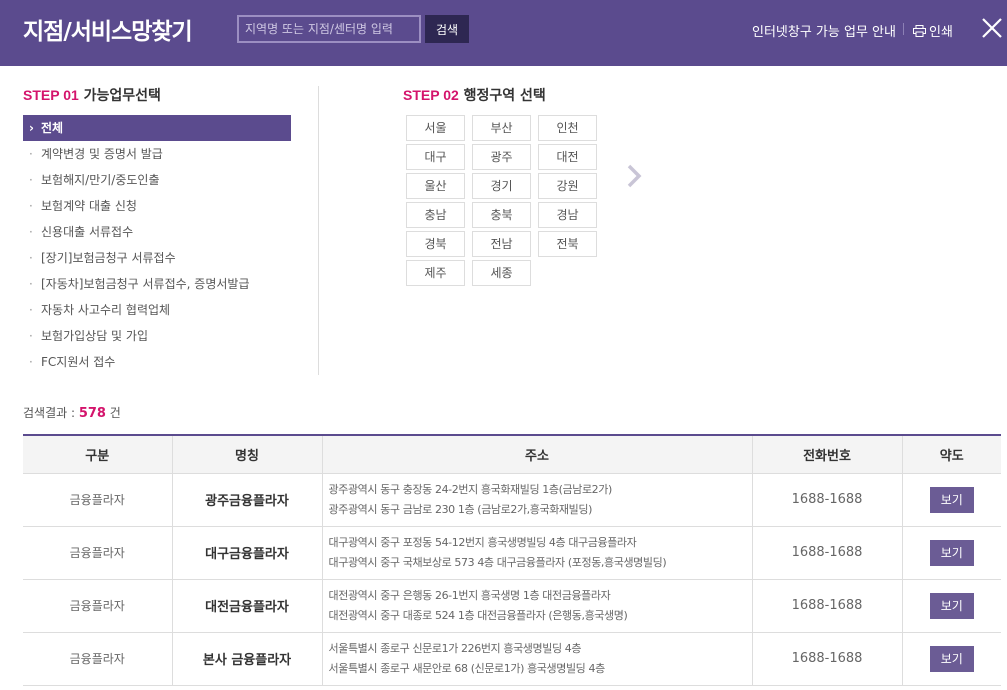 This screenshot has height=690, width=1007. Describe the element at coordinates (157, 336) in the screenshot. I see `task-item: · 보험가입상담 및 가입` at that location.